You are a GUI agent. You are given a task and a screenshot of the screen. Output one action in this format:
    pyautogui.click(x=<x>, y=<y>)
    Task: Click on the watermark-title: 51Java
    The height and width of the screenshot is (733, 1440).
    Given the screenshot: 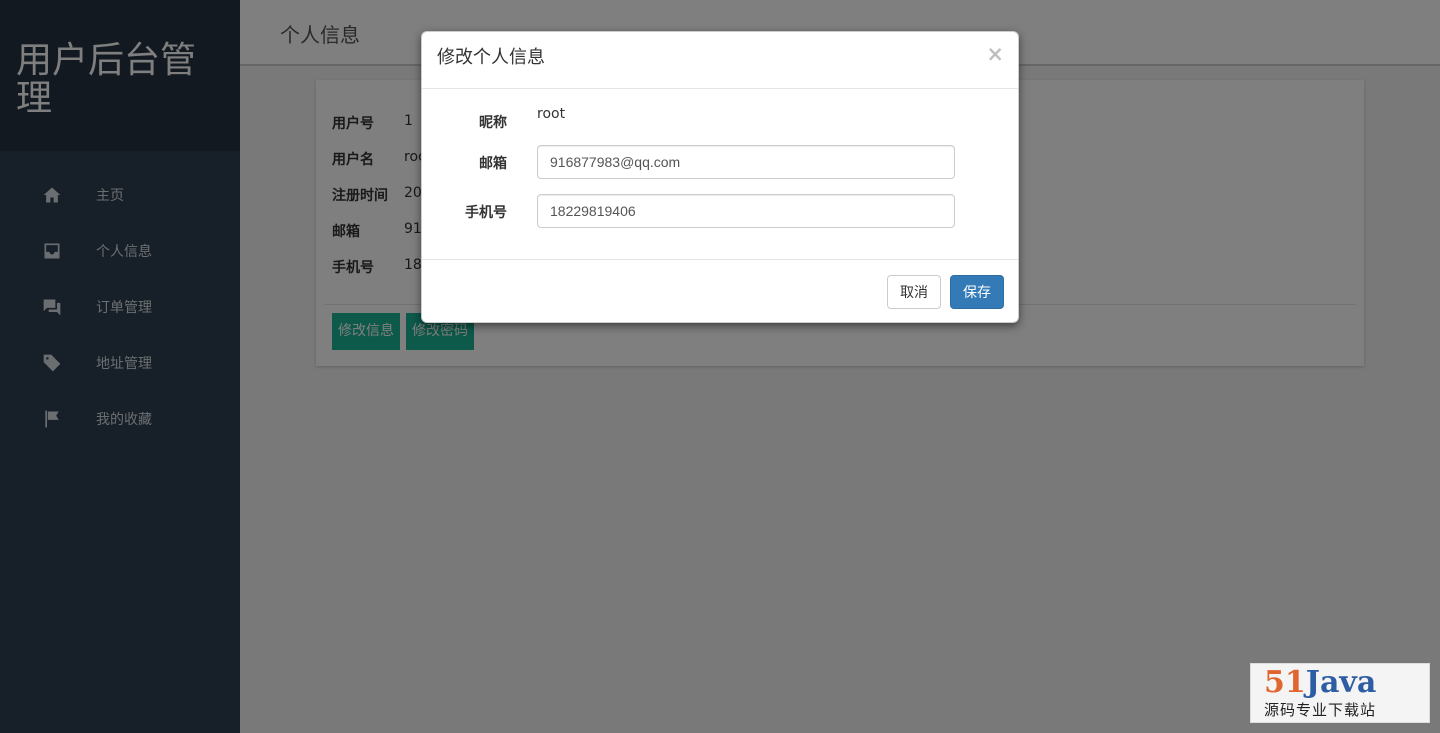 What is the action you would take?
    pyautogui.click(x=1346, y=683)
    